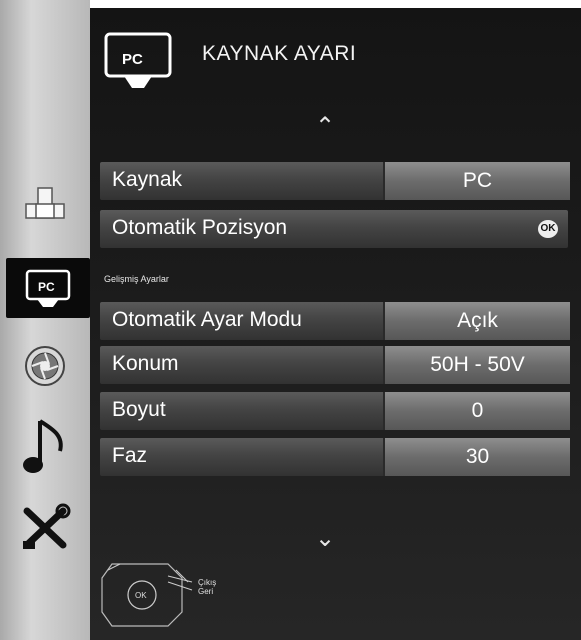 This screenshot has width=581, height=640. Describe the element at coordinates (200, 227) in the screenshot. I see `menu-item-label: Otomatik Pozisyon` at that location.